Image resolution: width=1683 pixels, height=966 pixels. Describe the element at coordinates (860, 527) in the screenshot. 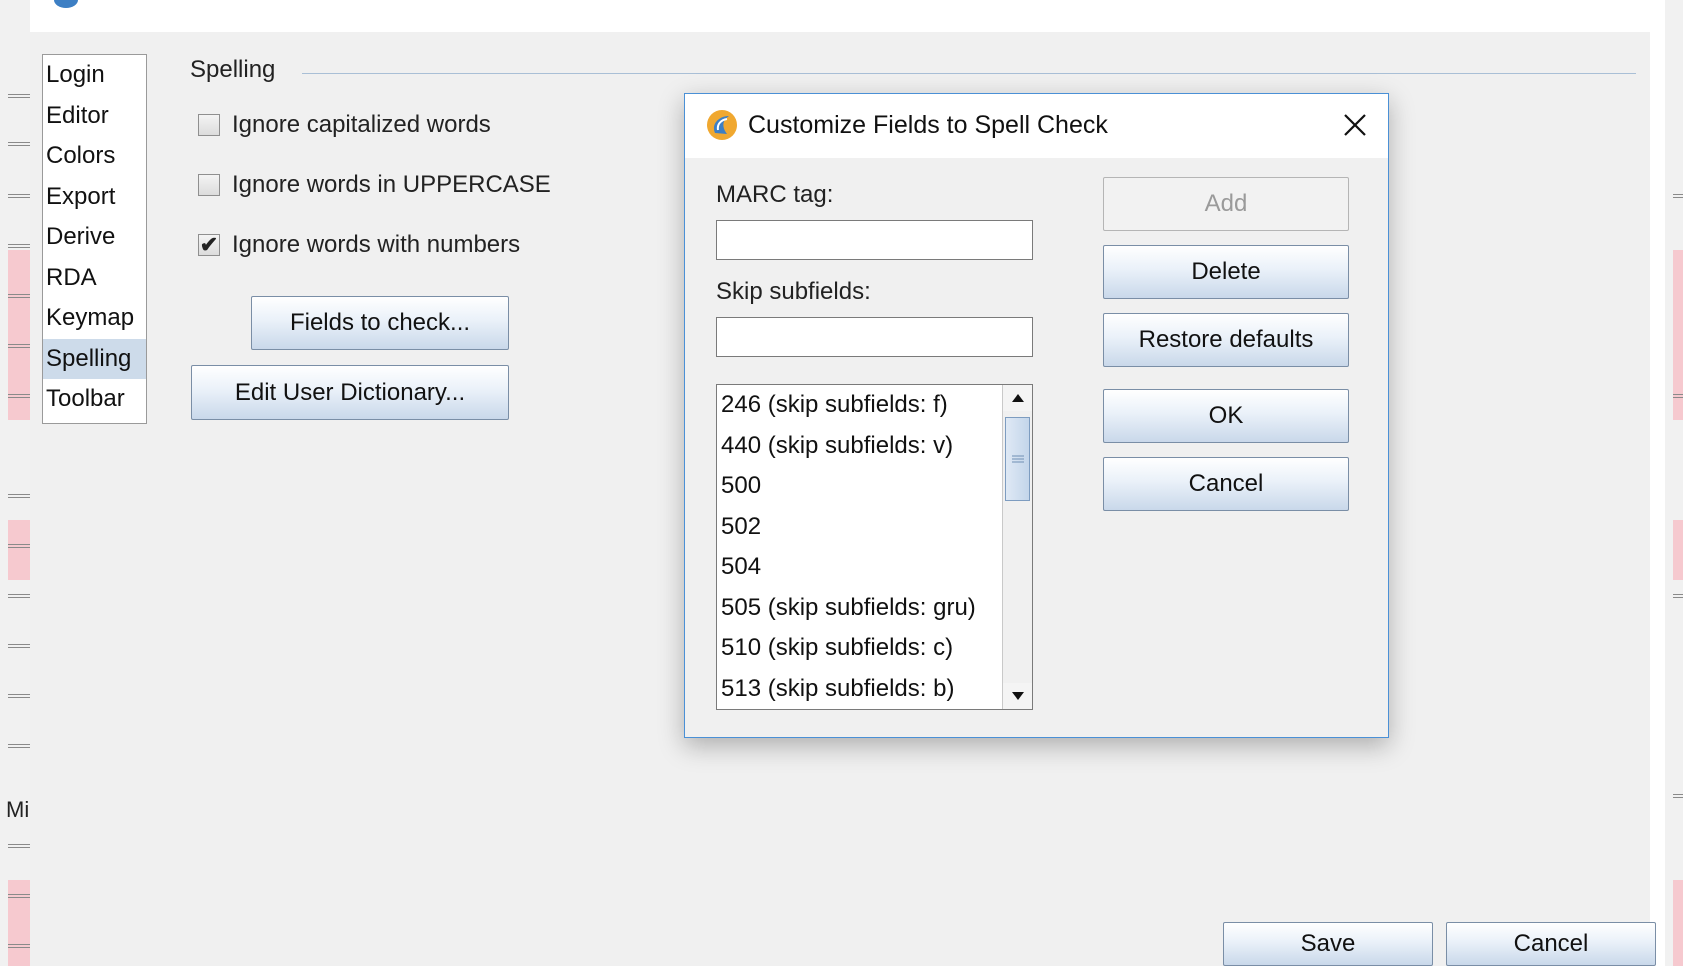

I see `field-list-item: 502` at that location.